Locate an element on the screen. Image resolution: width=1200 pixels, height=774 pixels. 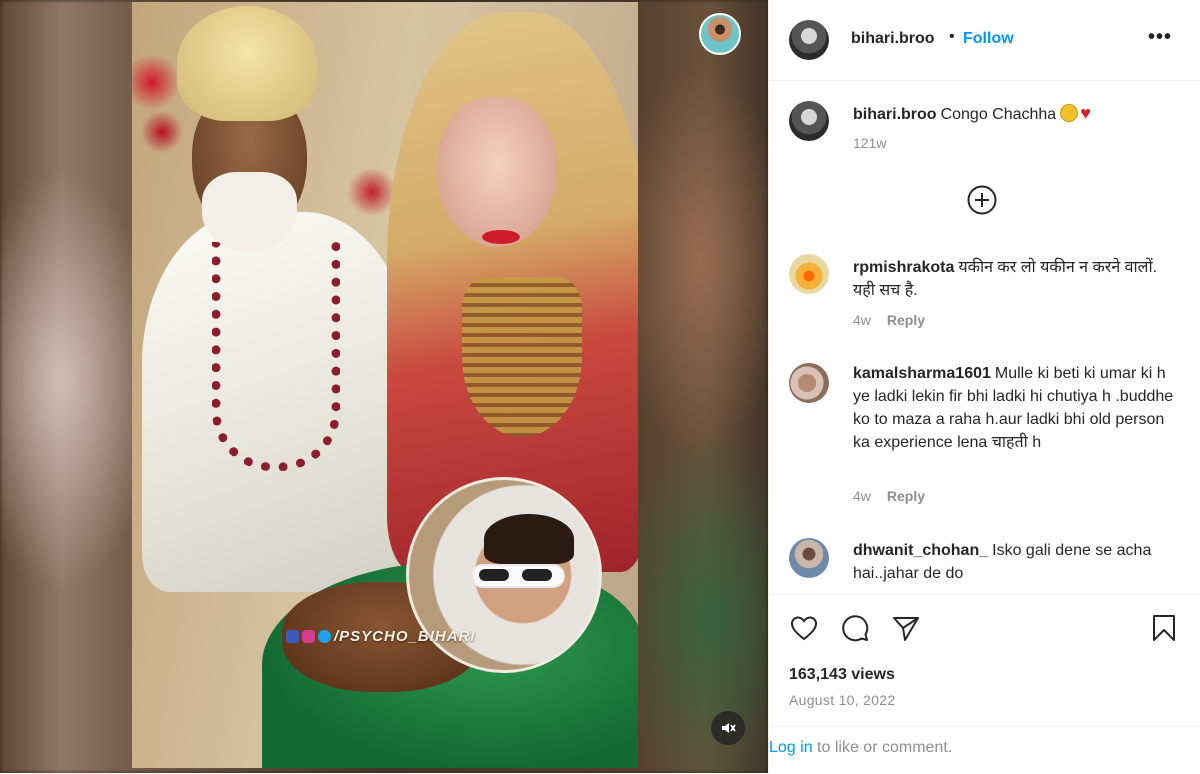
mute-button is located at coordinates (728, 728).